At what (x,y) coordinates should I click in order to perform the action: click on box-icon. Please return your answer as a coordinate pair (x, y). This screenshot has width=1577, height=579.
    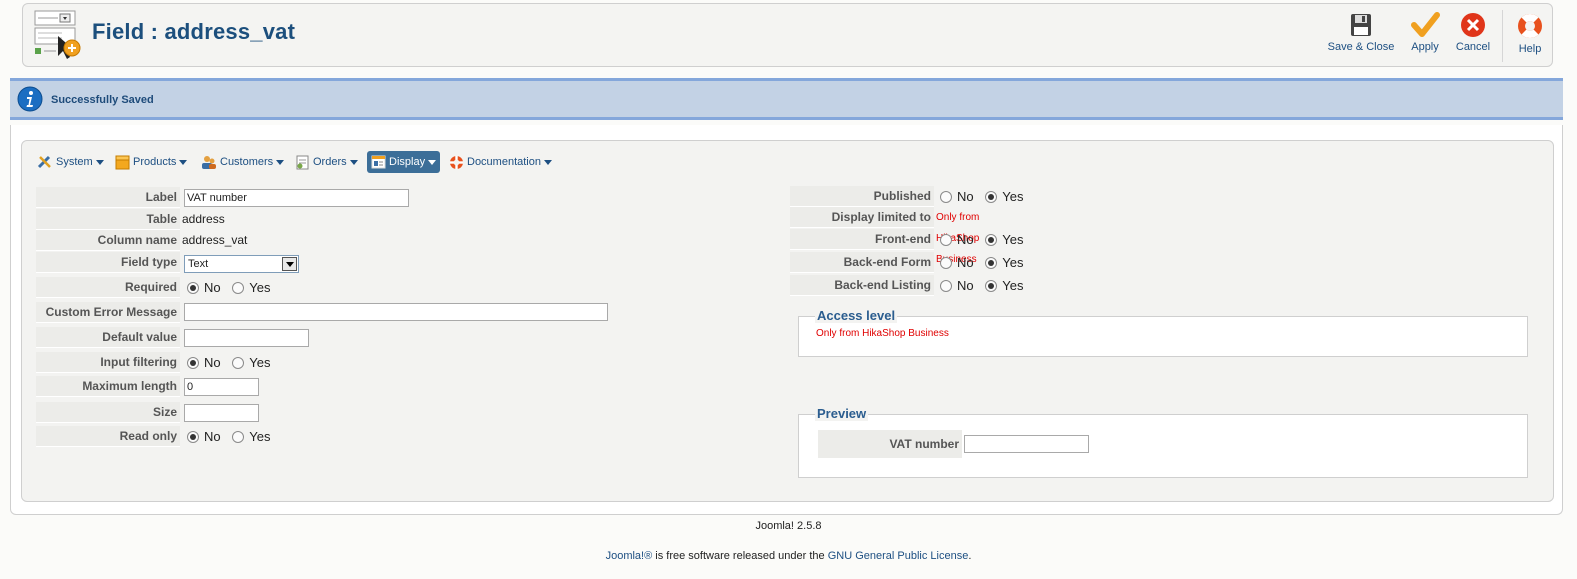
    Looking at the image, I should click on (122, 162).